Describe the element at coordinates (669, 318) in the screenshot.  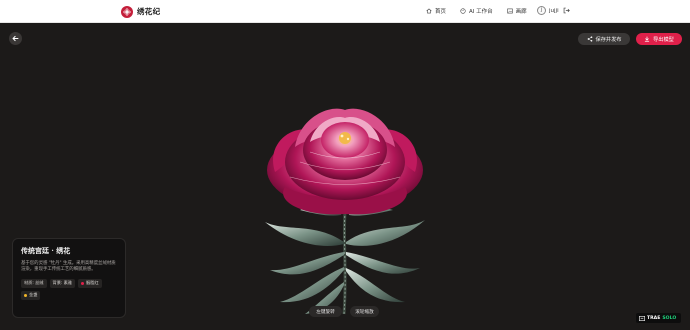
I see `watermark-part2: SOLO` at that location.